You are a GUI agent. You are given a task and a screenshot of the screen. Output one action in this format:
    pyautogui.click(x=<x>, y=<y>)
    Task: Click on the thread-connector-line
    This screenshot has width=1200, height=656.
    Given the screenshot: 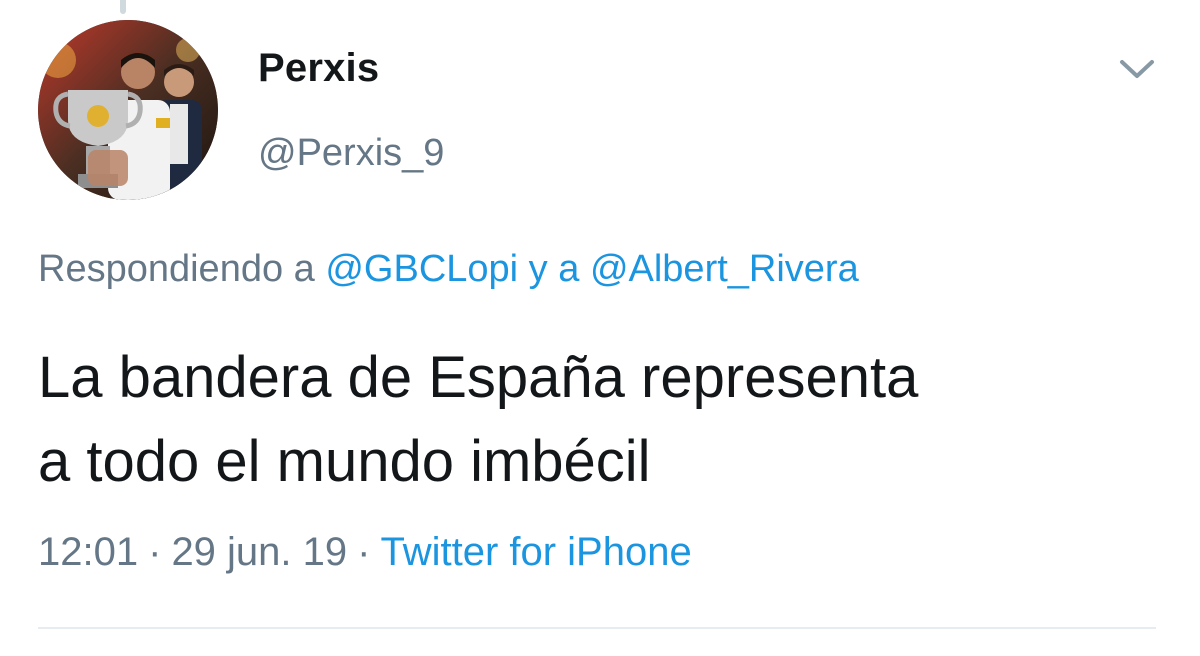 What is the action you would take?
    pyautogui.click(x=123, y=7)
    